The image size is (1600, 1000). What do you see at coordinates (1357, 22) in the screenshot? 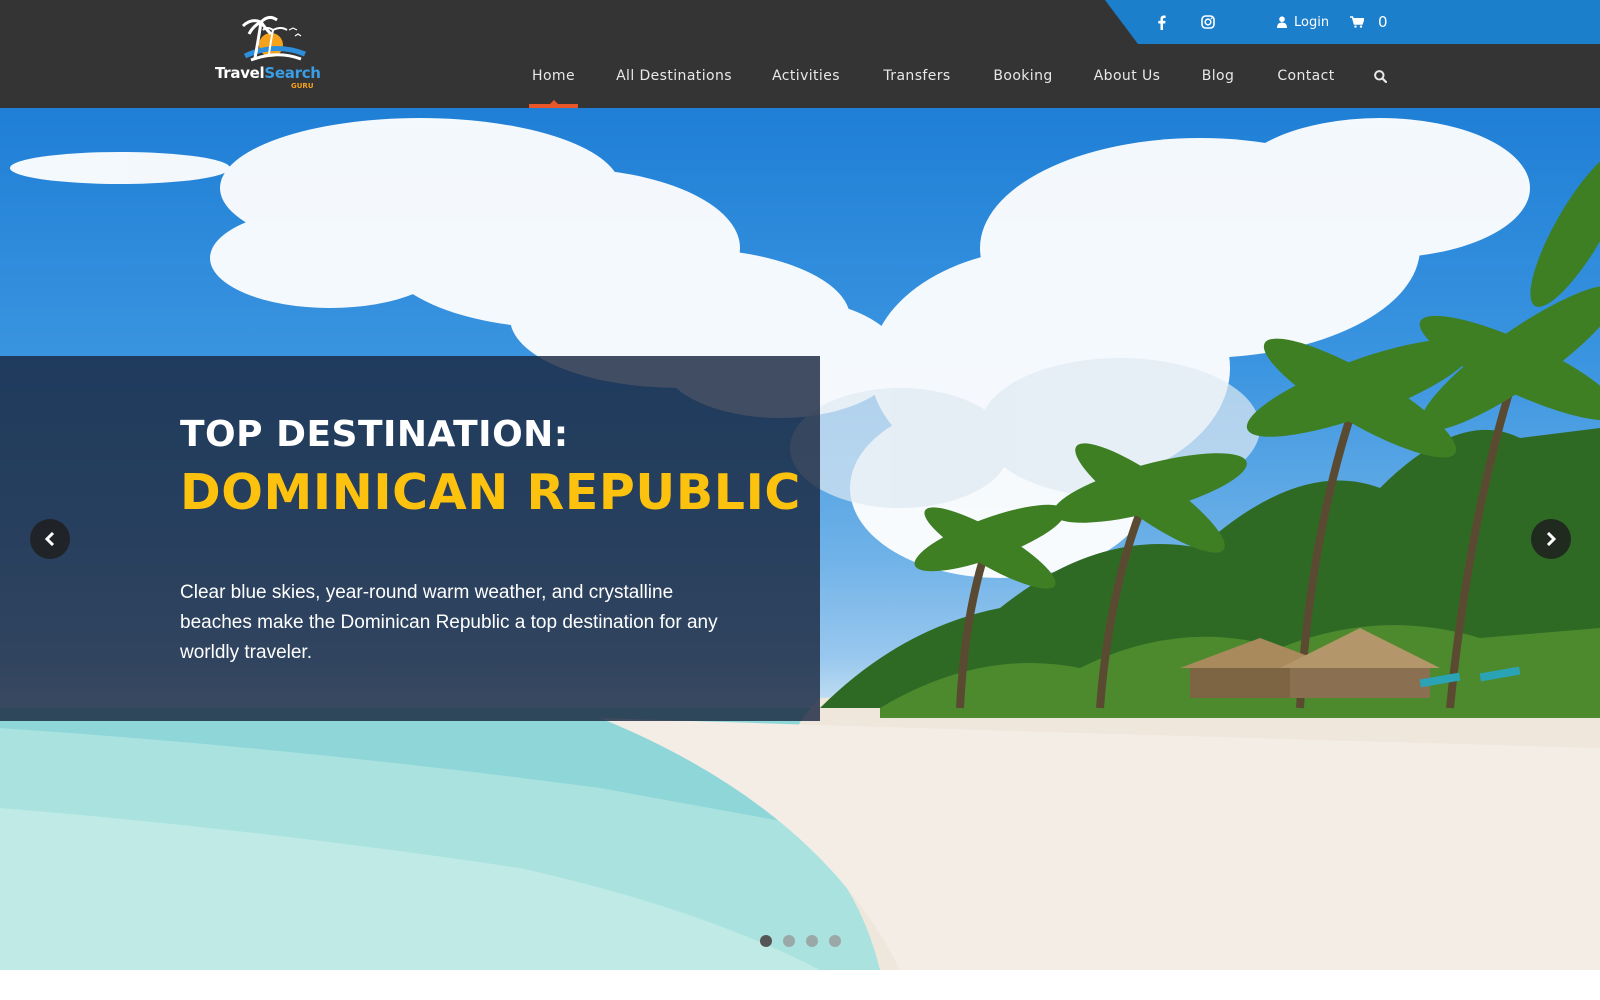
I see `cart-icon` at bounding box center [1357, 22].